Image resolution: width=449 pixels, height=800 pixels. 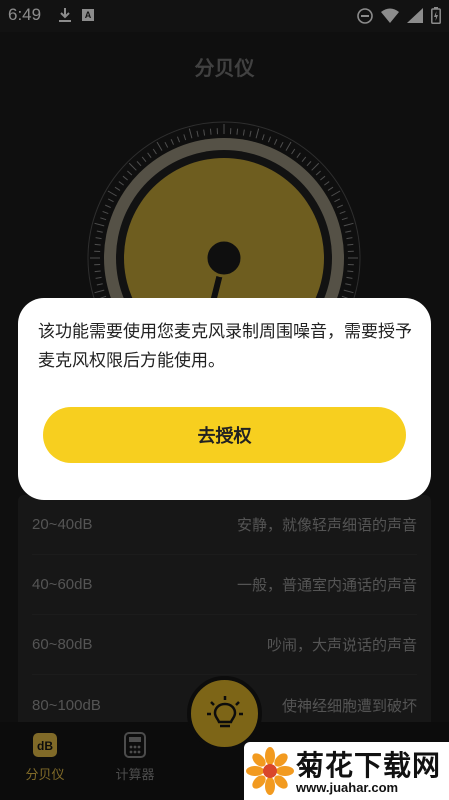 I want to click on dialog-message: 该功能需要使用您麦克风录制周围噪音，需要授予麦克风权限后方能使用。, so click(x=225, y=346).